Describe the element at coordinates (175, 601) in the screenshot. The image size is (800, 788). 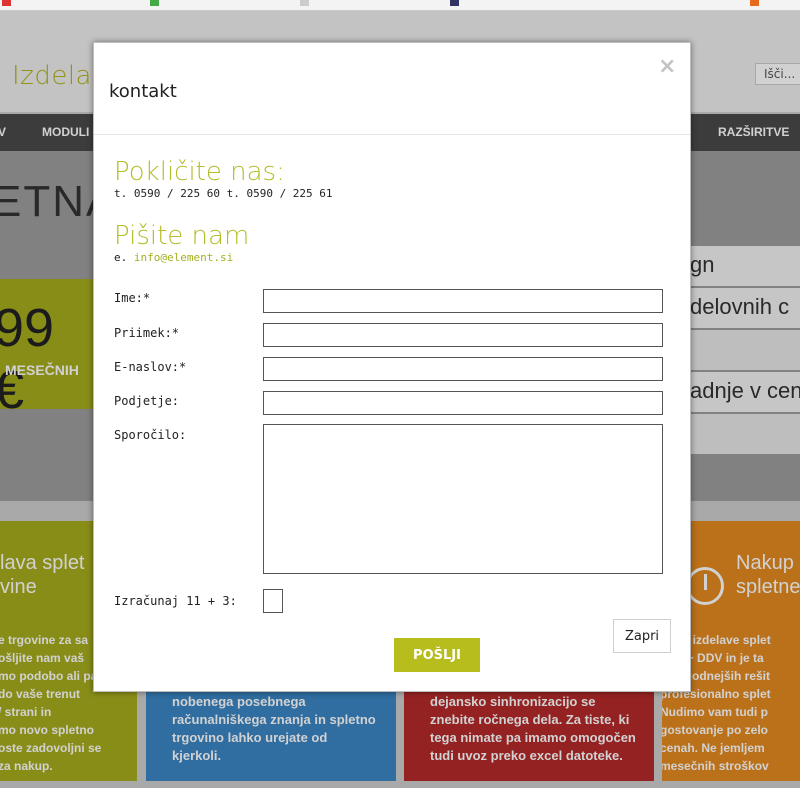
I see `captcha-label: Izračunaj 11 + 3:` at that location.